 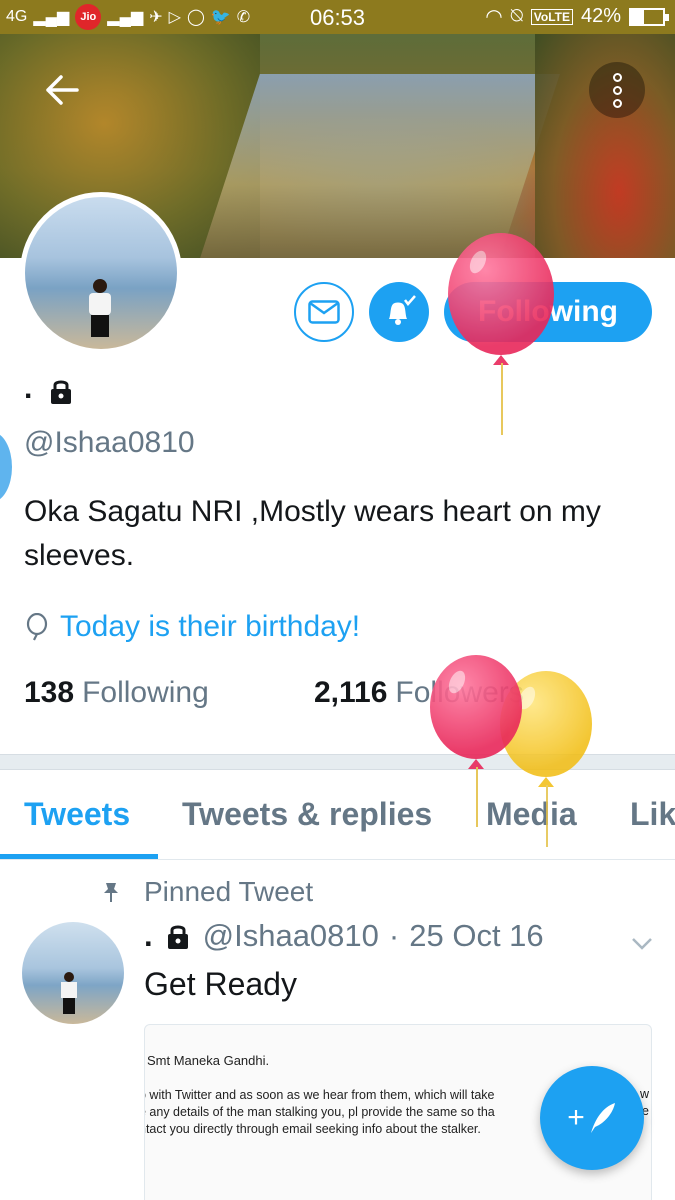 I want to click on tab-likes: Lik, so click(x=652, y=814).